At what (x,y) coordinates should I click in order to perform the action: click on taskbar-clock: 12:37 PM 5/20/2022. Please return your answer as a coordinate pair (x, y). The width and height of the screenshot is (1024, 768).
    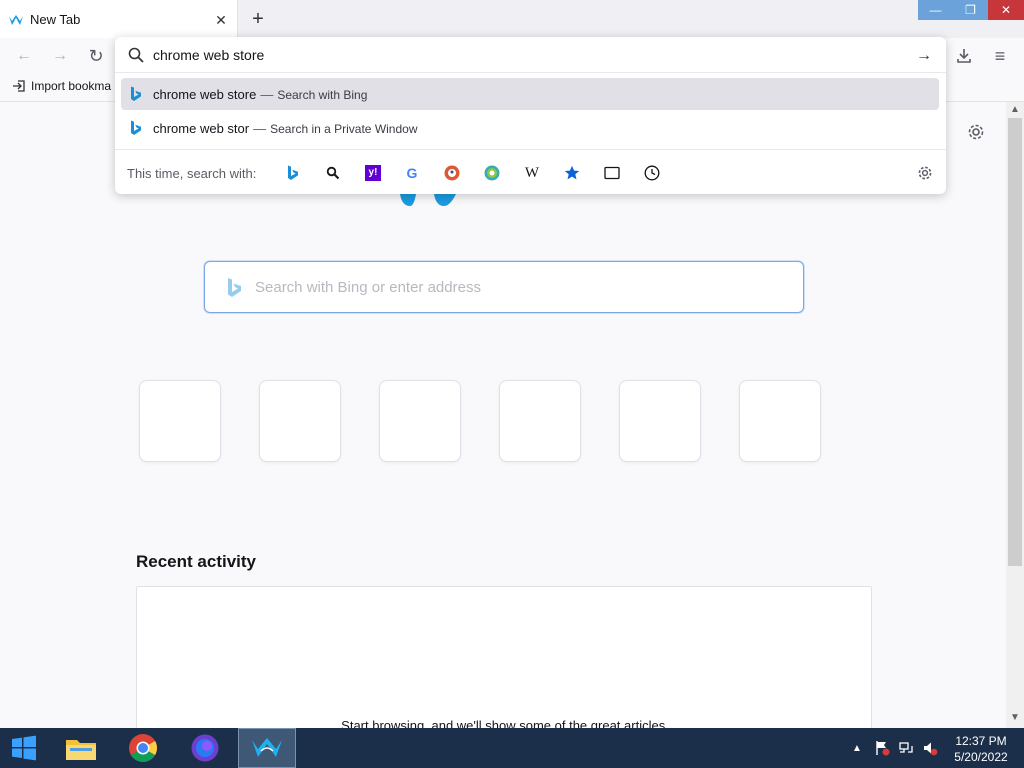
    Looking at the image, I should click on (981, 749).